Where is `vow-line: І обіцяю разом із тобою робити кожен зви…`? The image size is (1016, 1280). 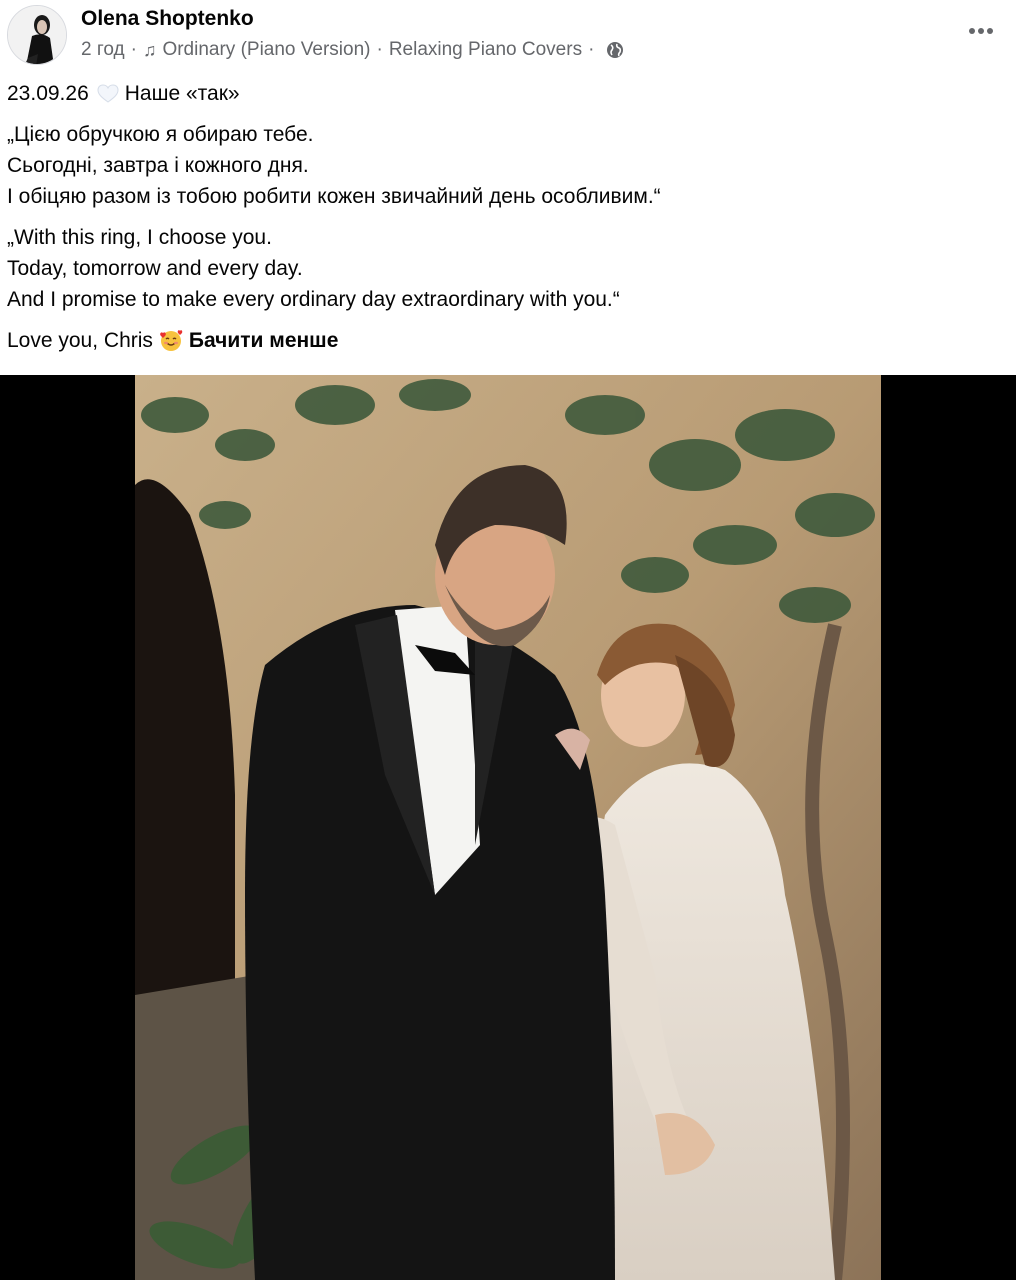 vow-line: І обіцяю разом із тобою робити кожен зви… is located at coordinates (334, 196).